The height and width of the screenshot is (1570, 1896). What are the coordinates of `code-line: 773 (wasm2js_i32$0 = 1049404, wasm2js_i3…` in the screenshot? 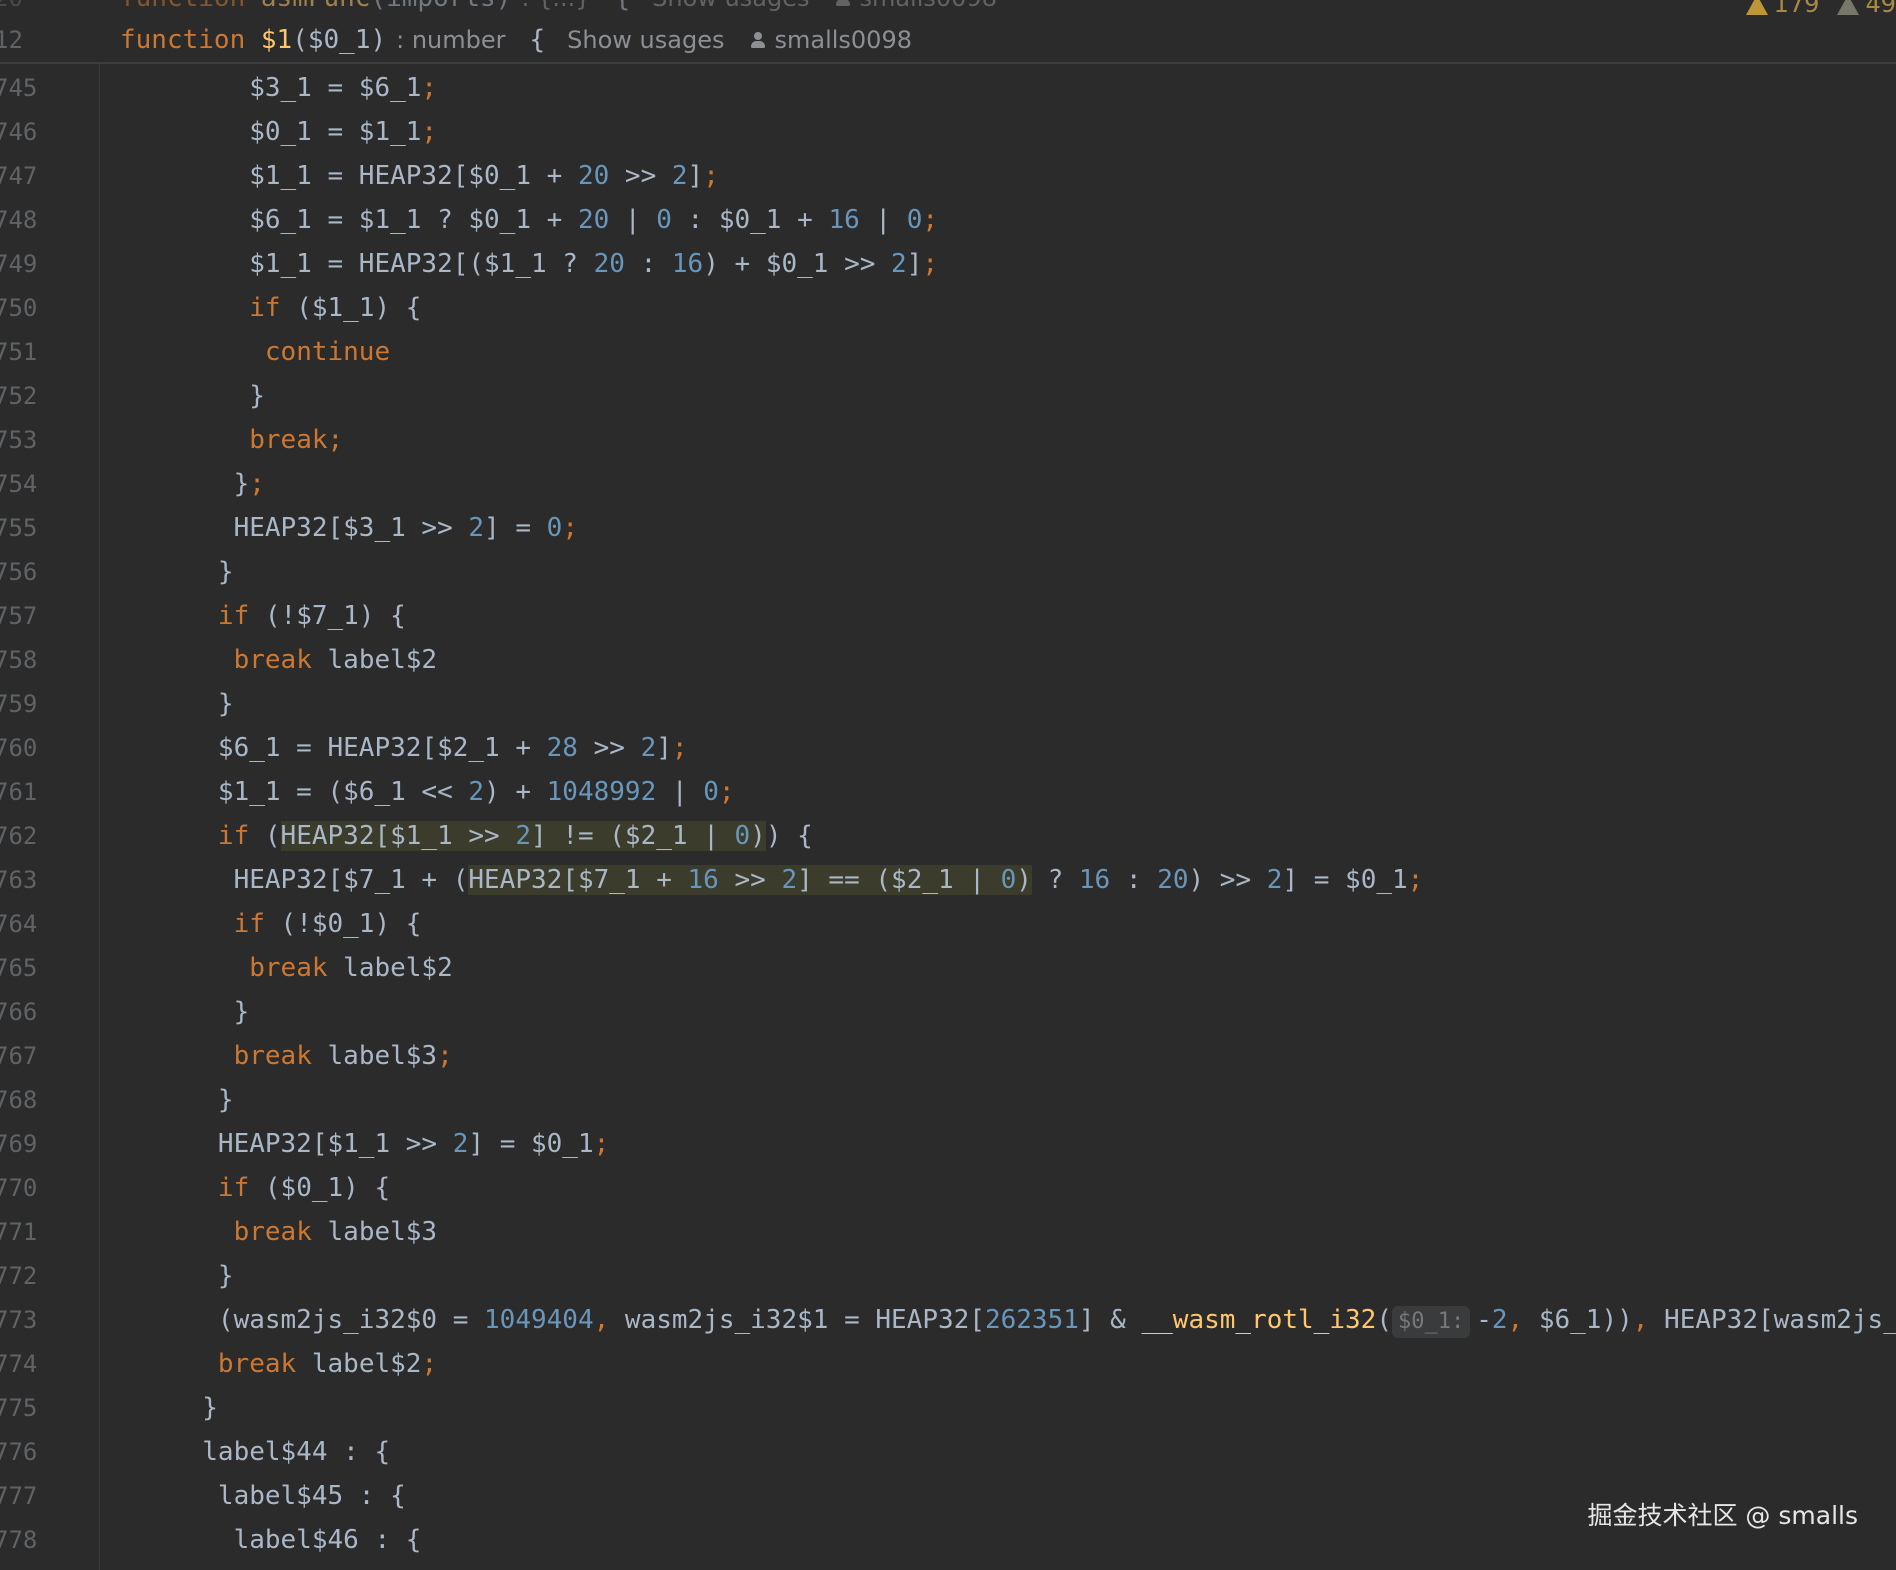 It's located at (948, 1320).